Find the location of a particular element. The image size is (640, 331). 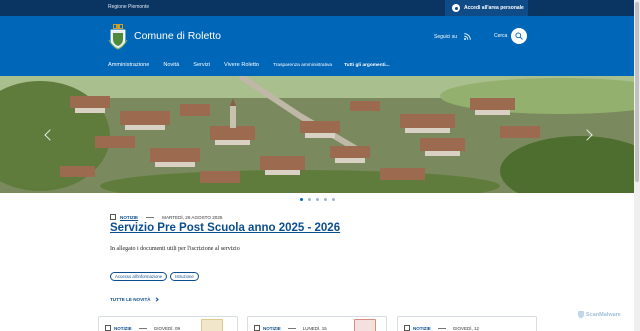

card-date: GIOVEDÌ, 09 is located at coordinates (167, 328).